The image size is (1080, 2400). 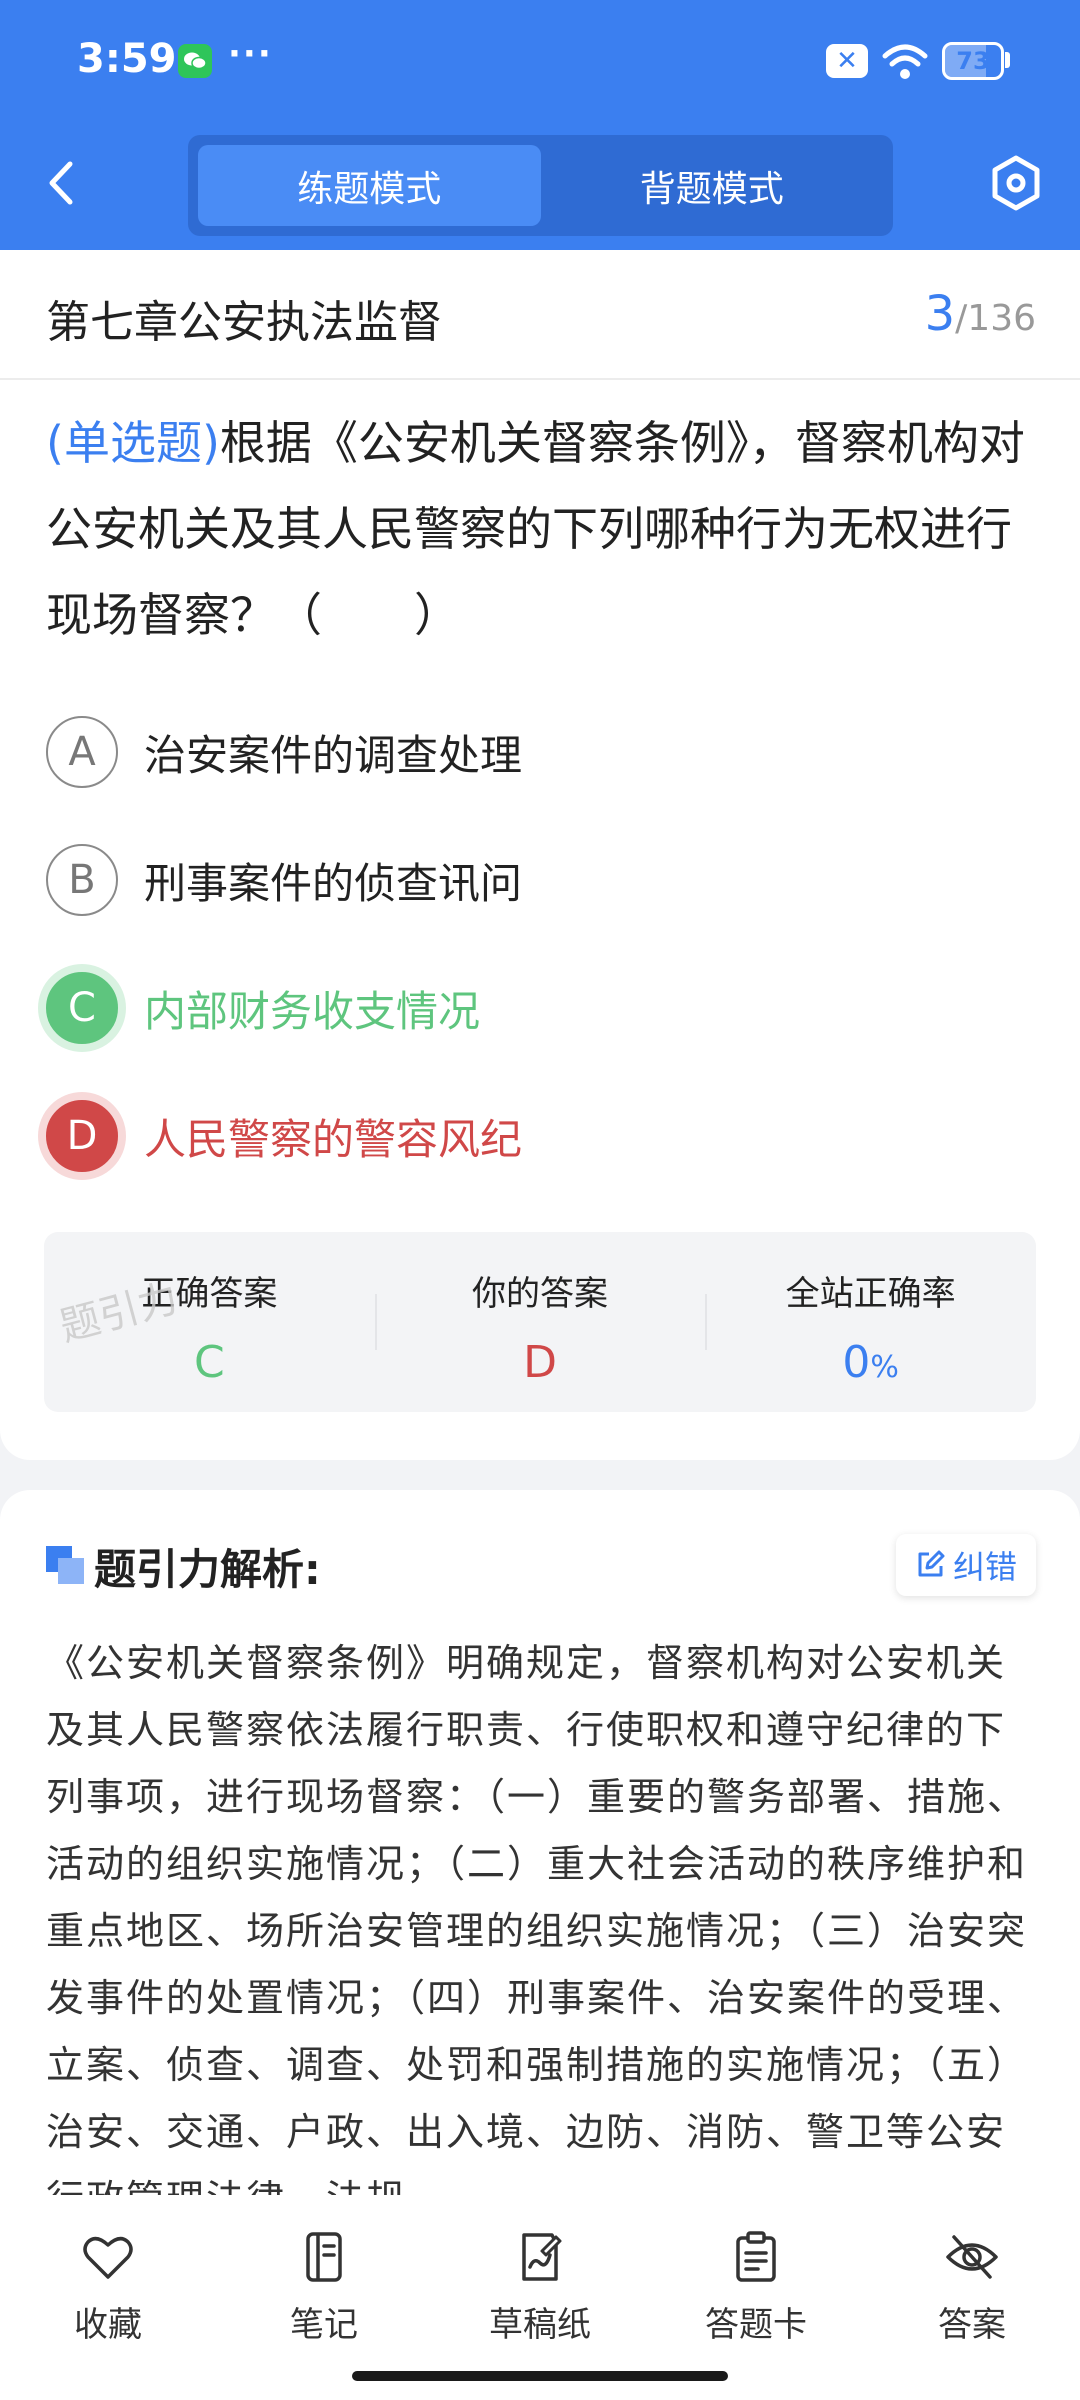 I want to click on battery-icon: 73, so click(x=973, y=61).